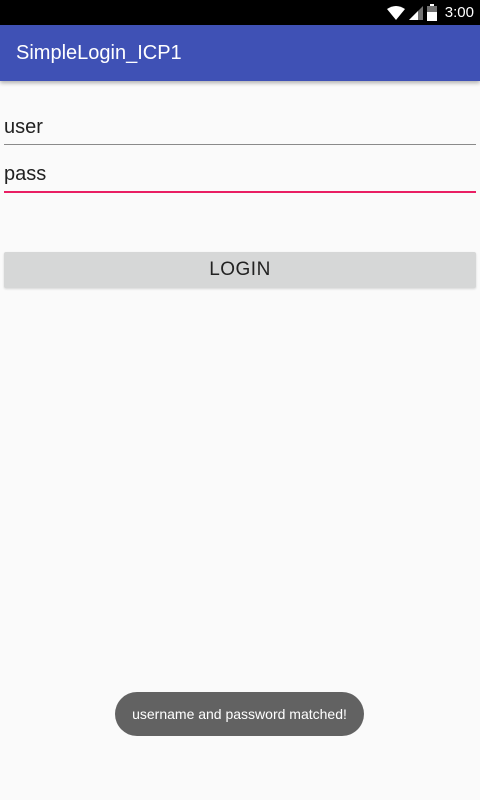  I want to click on app-bar: SimpleLogin_ICP1, so click(240, 53).